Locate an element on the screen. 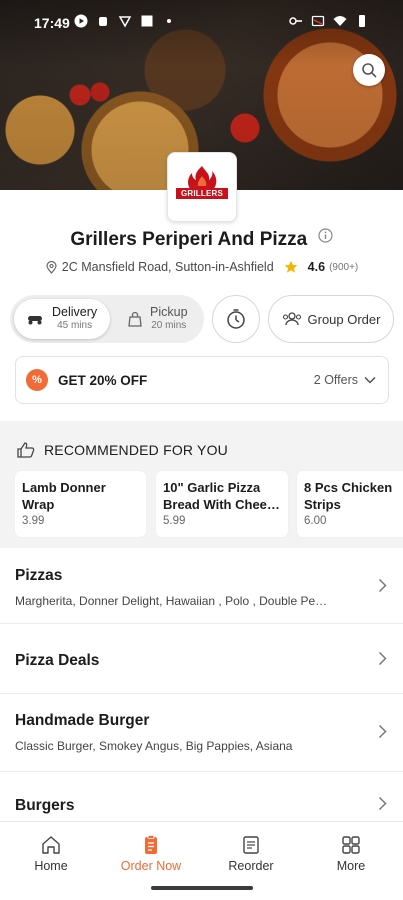 The width and height of the screenshot is (403, 900). pickup-label: Pickup is located at coordinates (169, 312).